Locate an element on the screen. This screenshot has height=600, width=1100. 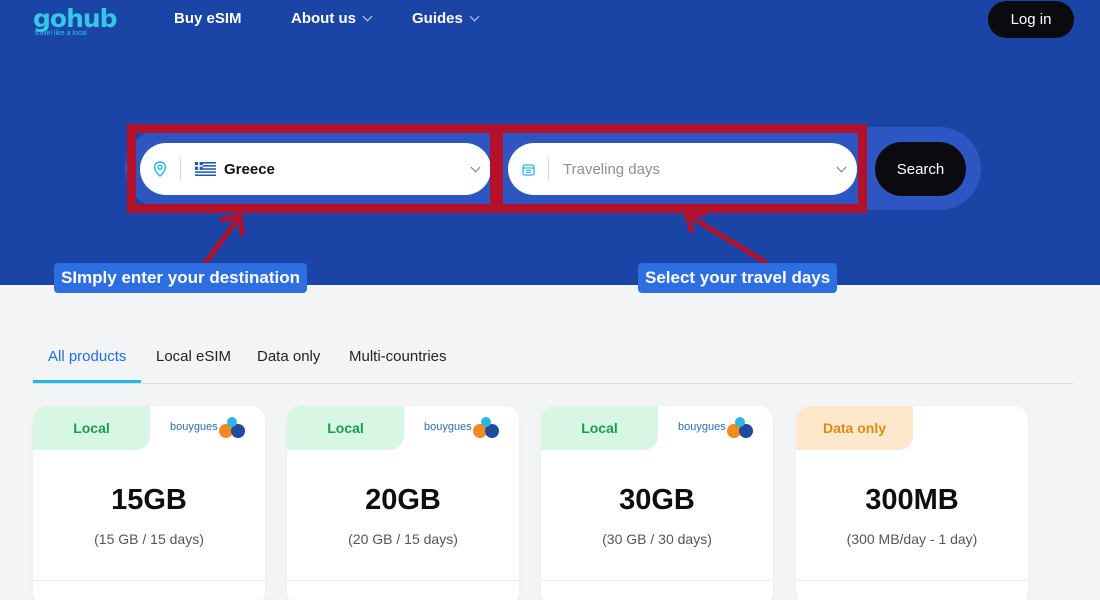
search-button: Search is located at coordinates (920, 169).